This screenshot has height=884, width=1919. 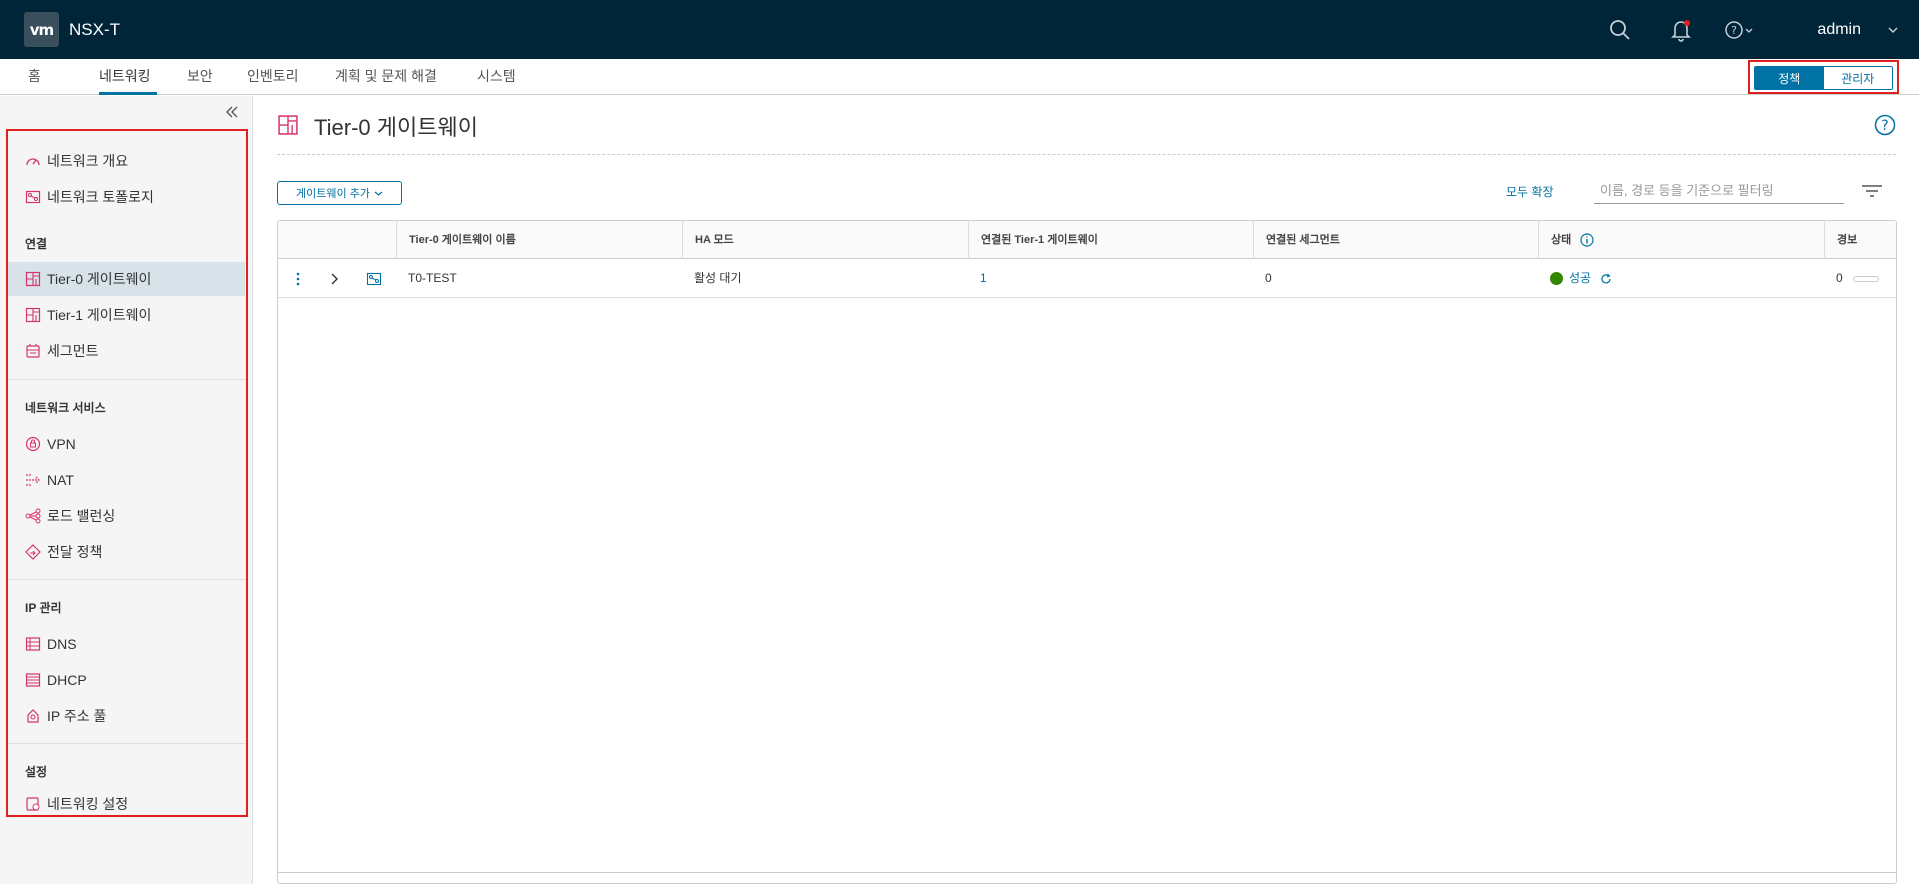 What do you see at coordinates (1789, 78) in the screenshot?
I see `policy-mode-button: 정책` at bounding box center [1789, 78].